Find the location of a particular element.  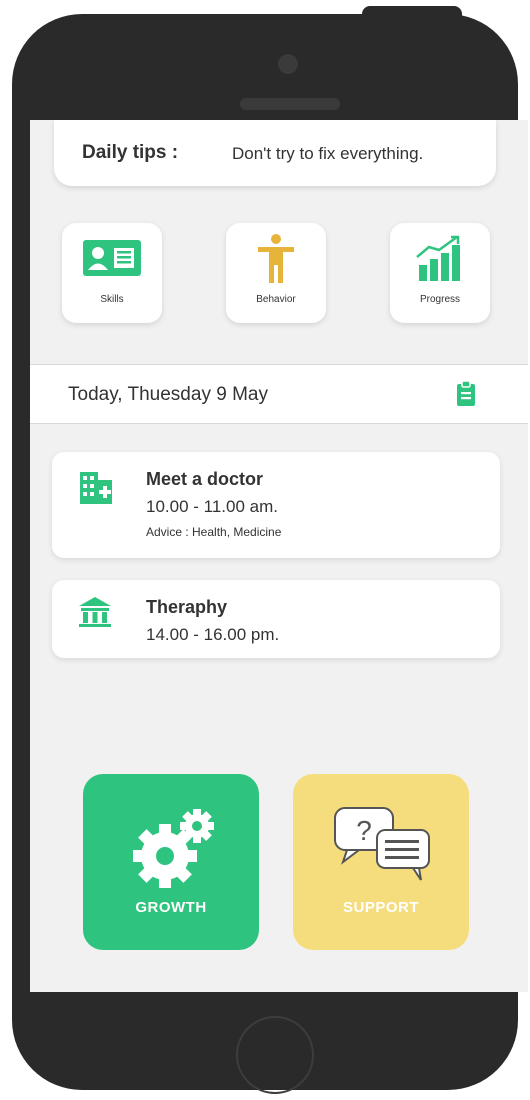

chat-question-icon: ? is located at coordinates (382, 844).